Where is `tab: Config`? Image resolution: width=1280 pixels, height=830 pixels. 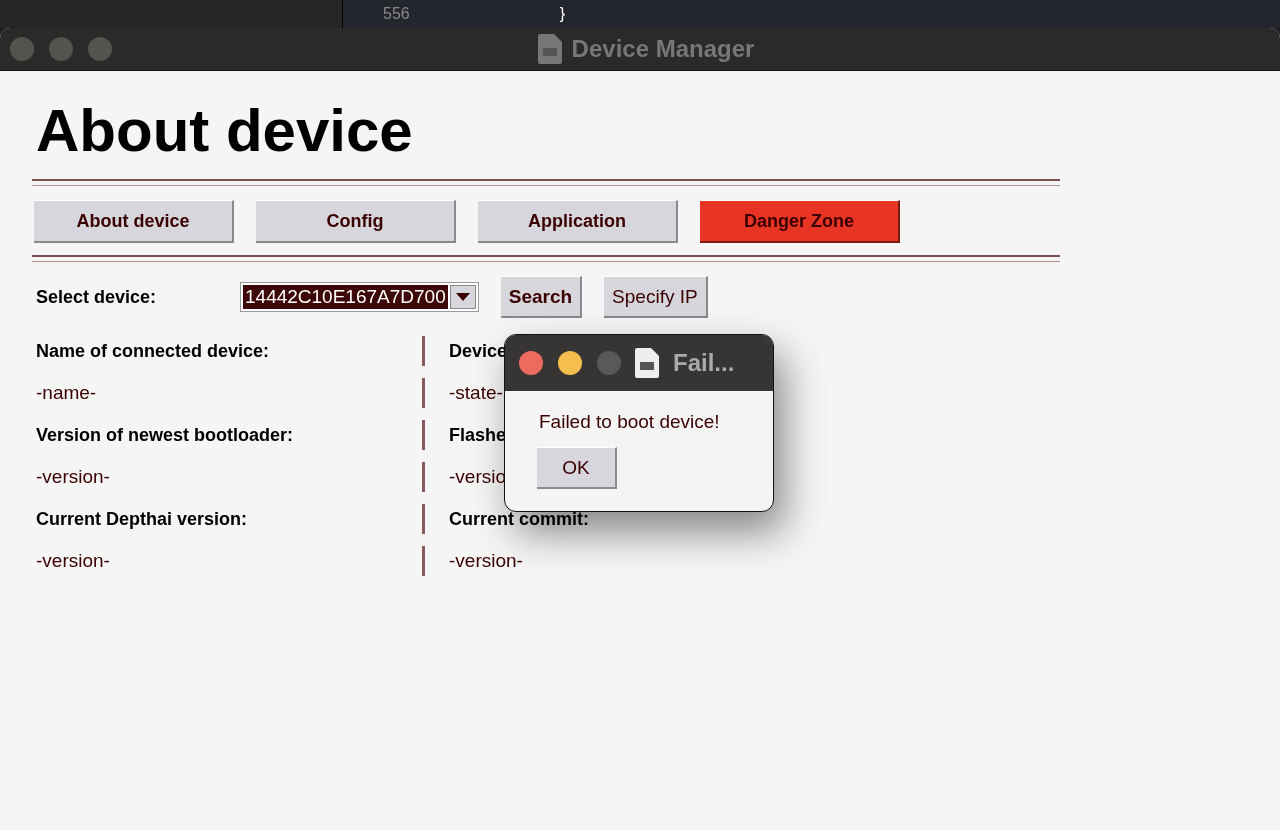
tab: Config is located at coordinates (356, 221).